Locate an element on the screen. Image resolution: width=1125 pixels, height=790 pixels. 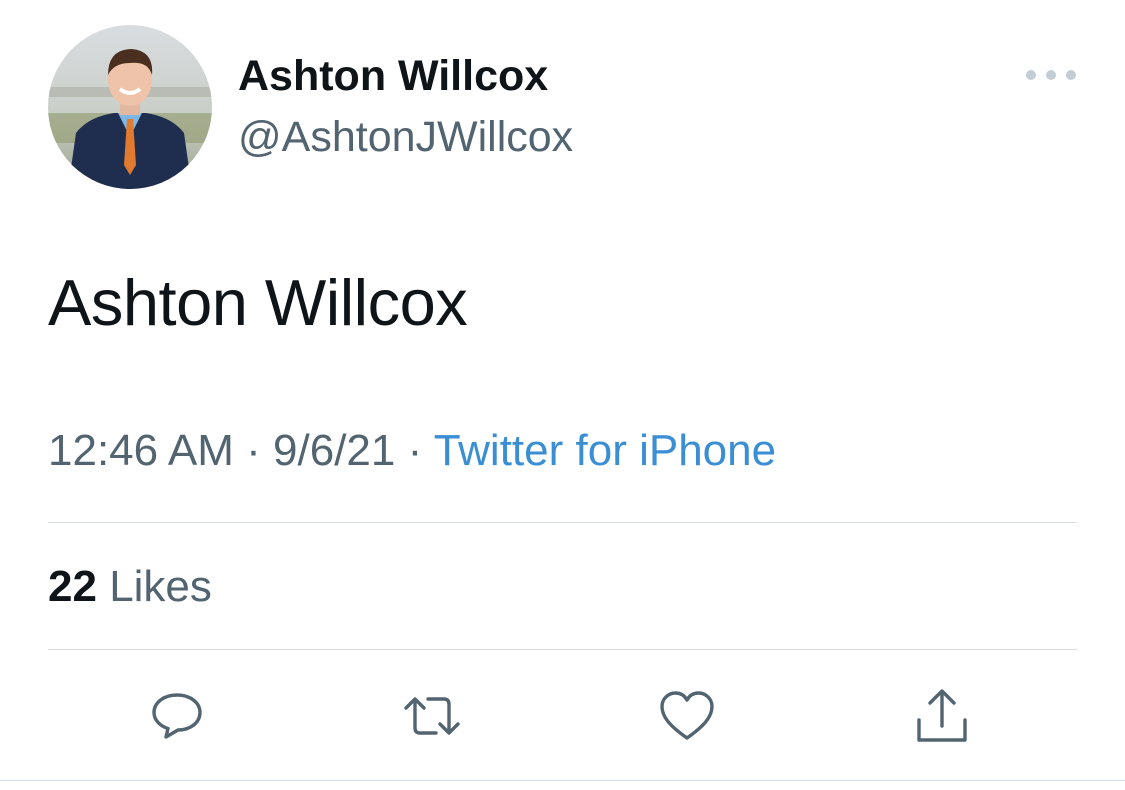
tweet-text: Ashton Willcox is located at coordinates (258, 302).